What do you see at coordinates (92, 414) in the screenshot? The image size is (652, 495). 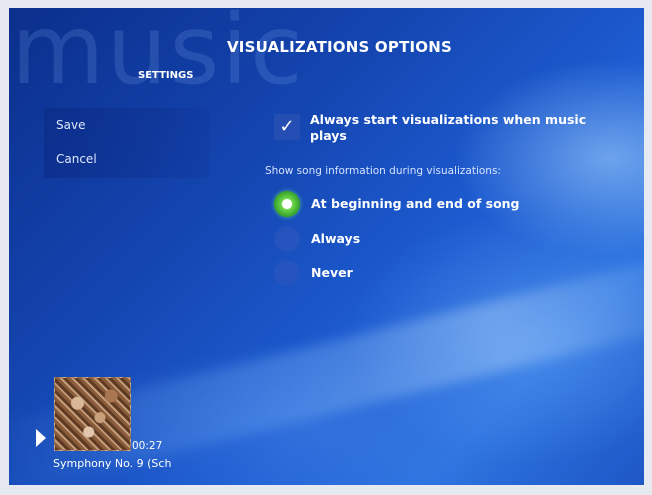 I see `album-art` at bounding box center [92, 414].